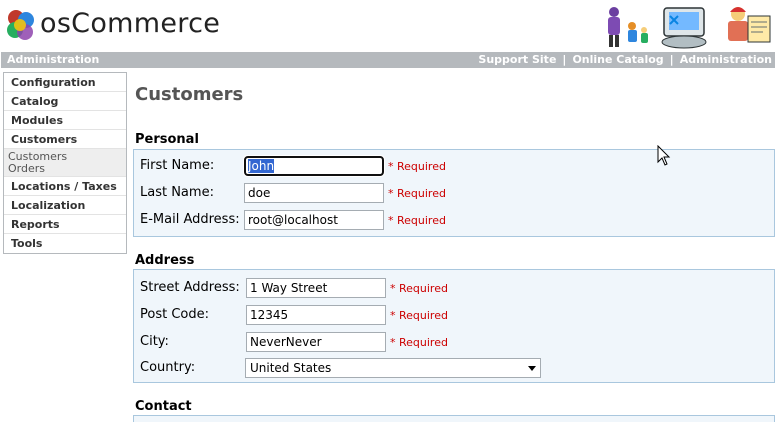 This screenshot has height=422, width=776. I want to click on customers-submenu: Customers Orders, so click(65, 163).